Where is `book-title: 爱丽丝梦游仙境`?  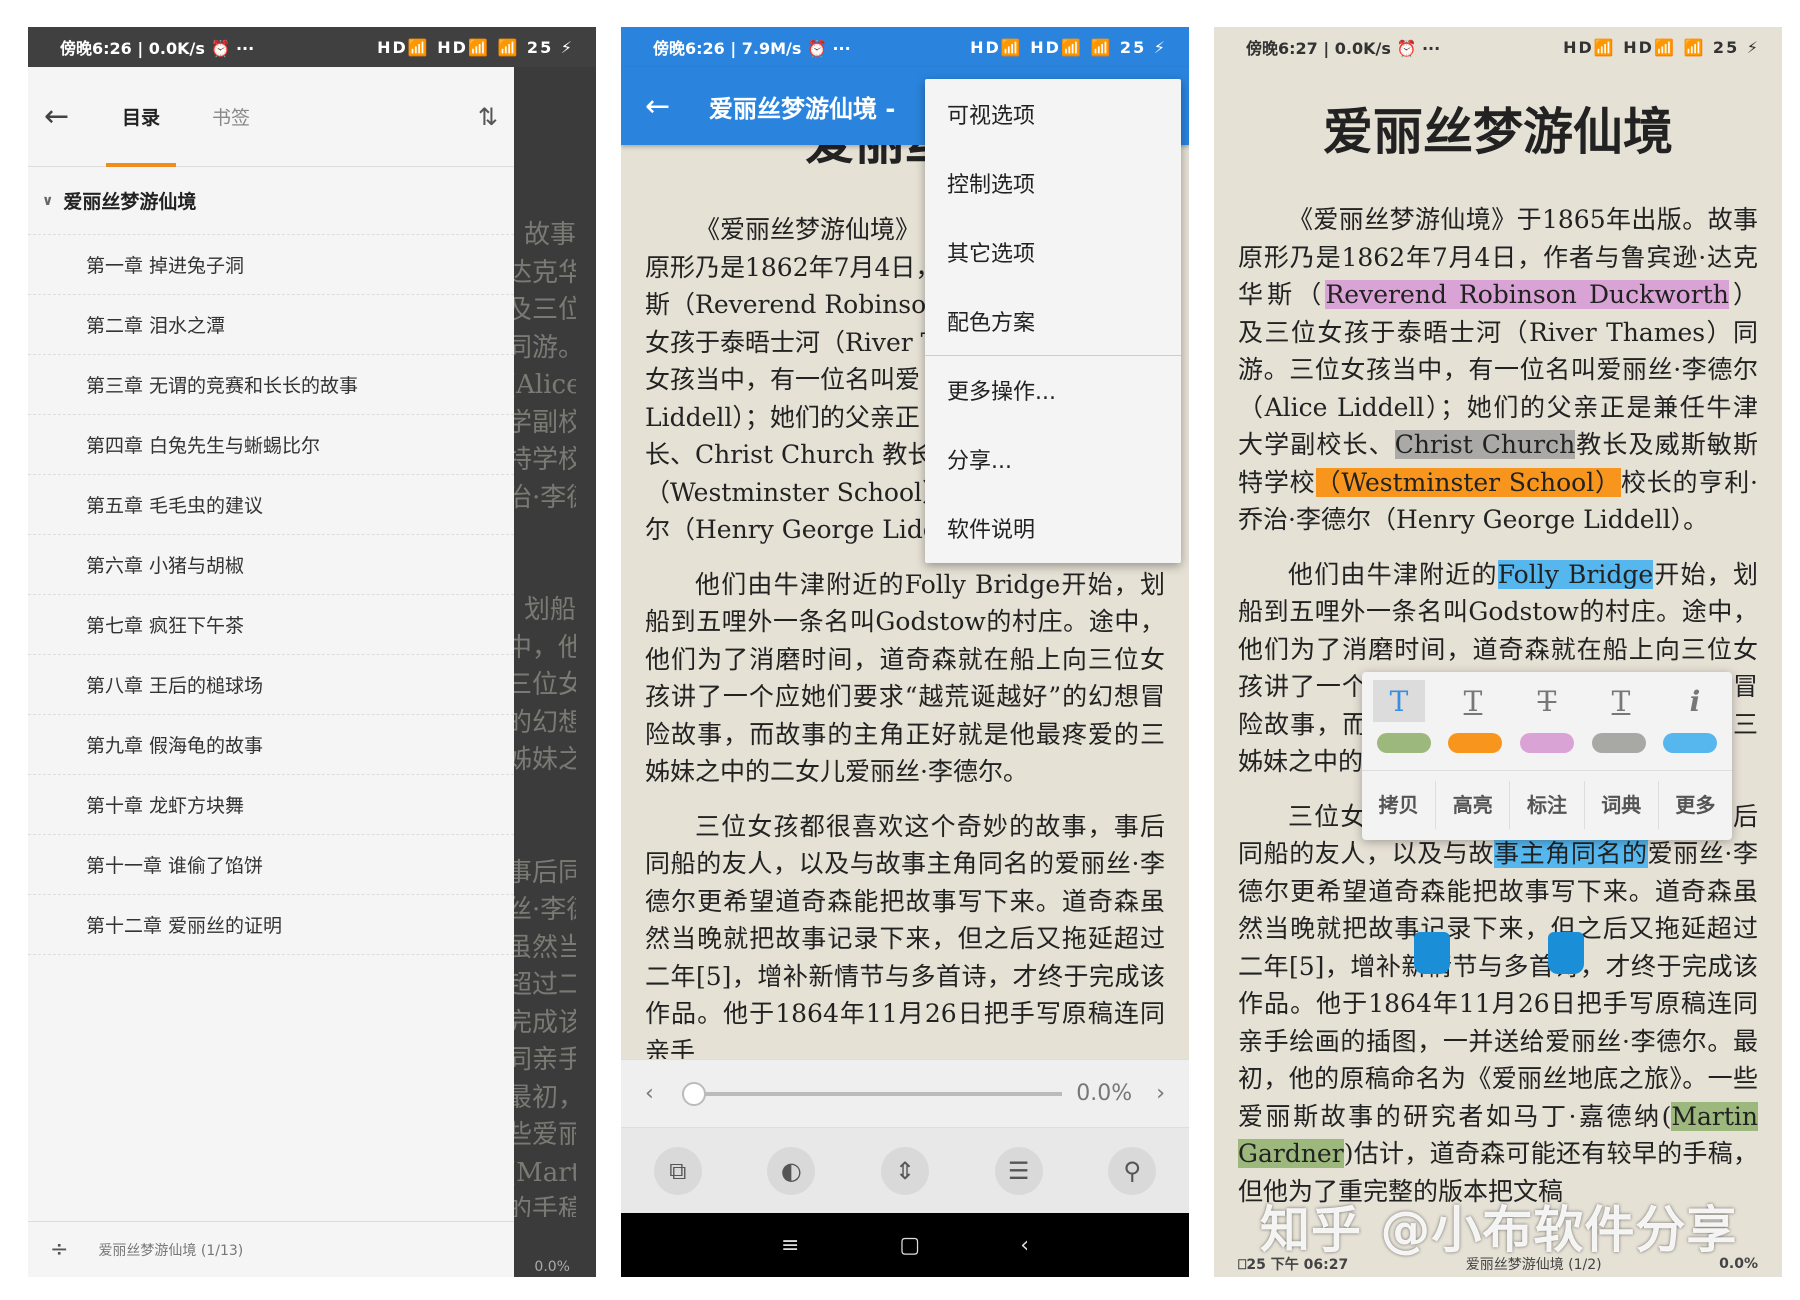
book-title: 爱丽丝梦游仙境 is located at coordinates (1498, 132).